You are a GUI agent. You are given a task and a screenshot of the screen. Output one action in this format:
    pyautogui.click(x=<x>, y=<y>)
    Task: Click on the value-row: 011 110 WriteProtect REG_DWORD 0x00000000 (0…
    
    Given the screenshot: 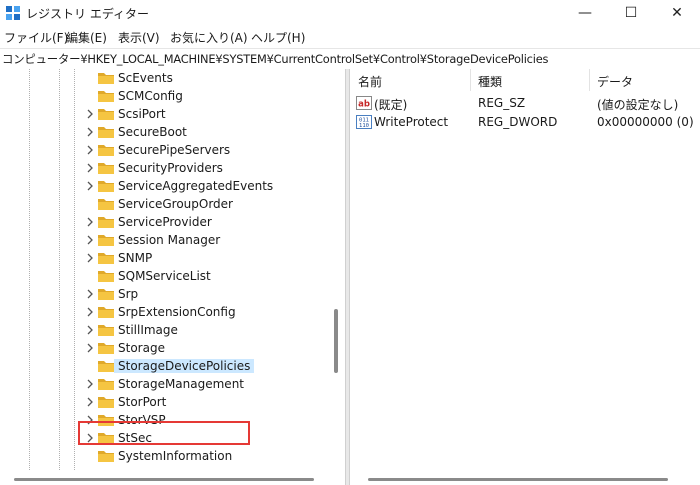 What is the action you would take?
    pyautogui.click(x=525, y=122)
    